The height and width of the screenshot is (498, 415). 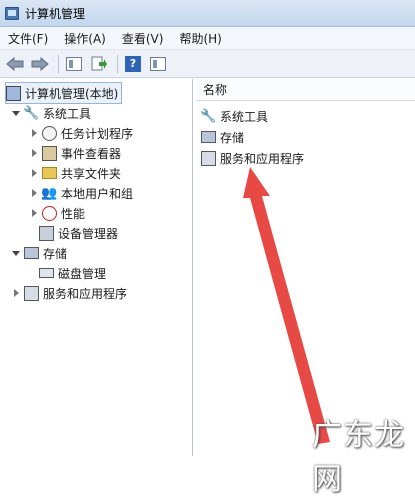 I want to click on tree-item-local-users: 👥 本地用户和组, so click(x=81, y=193).